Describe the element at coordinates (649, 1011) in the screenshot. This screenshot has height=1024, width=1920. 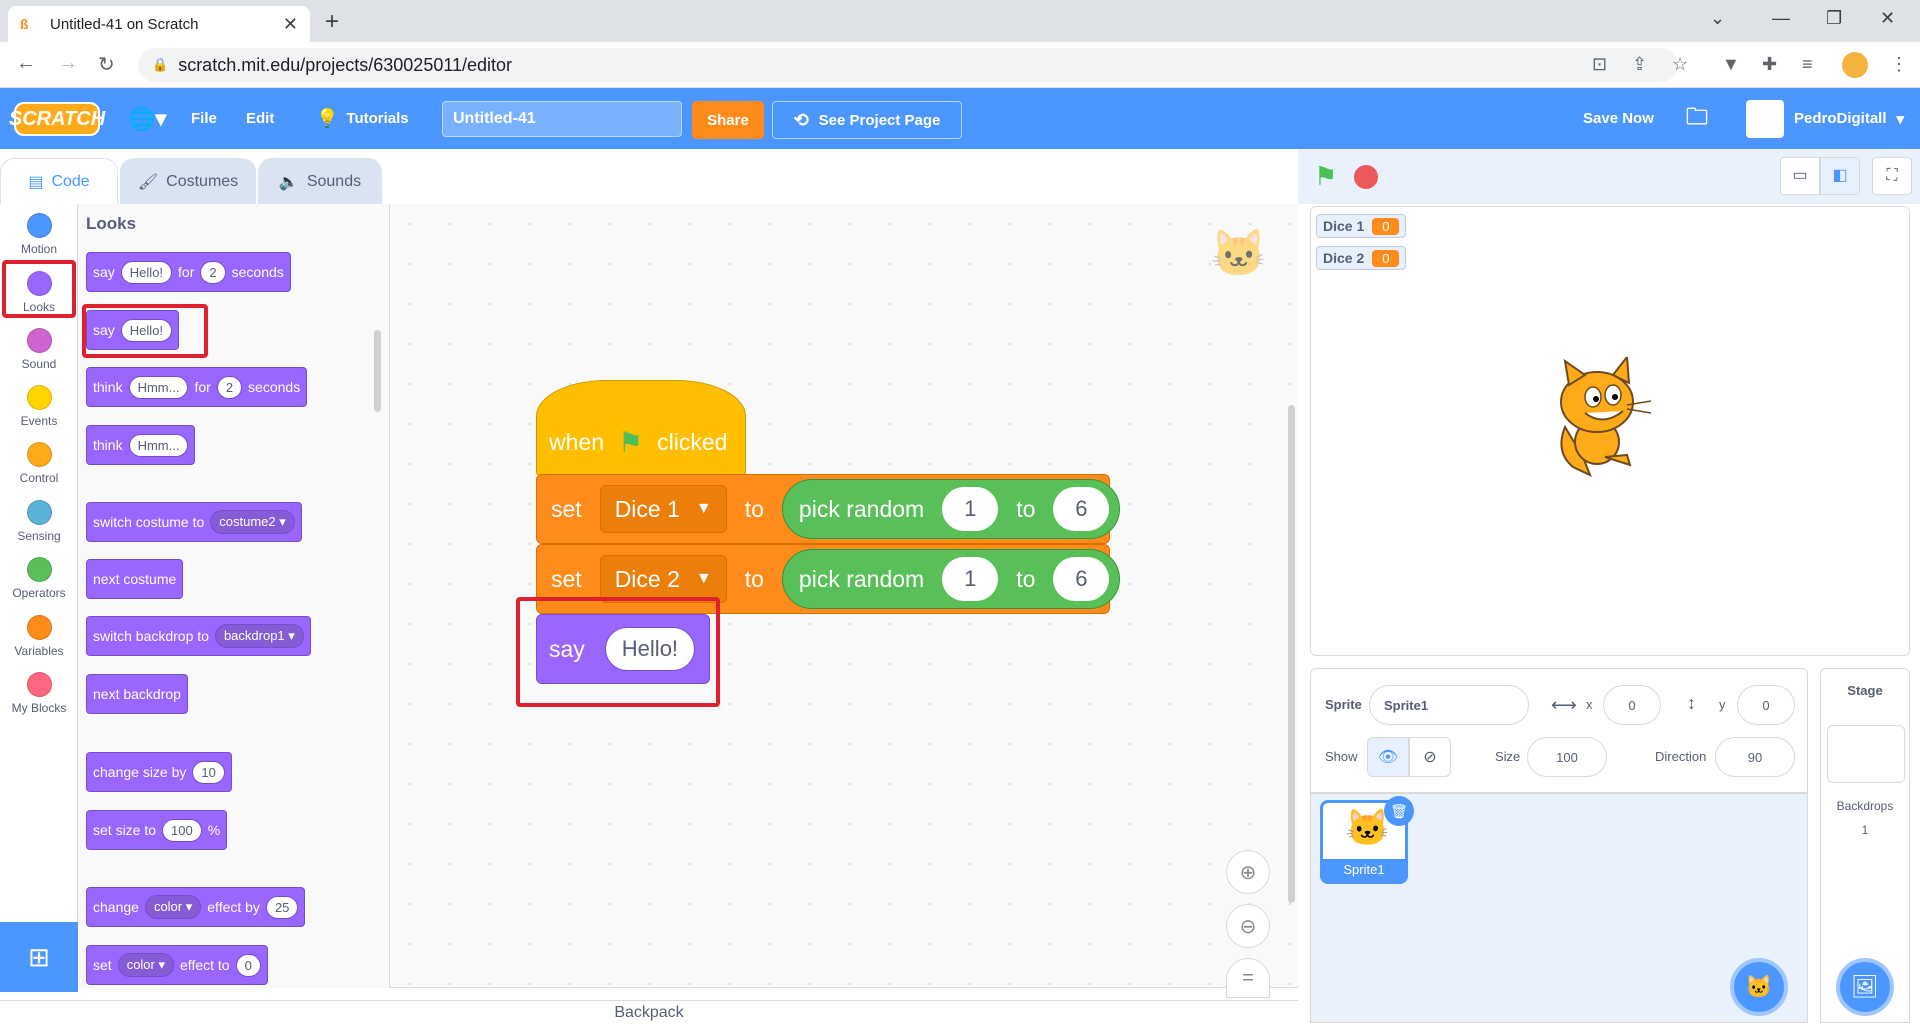
I see `backpack: Backpack` at that location.